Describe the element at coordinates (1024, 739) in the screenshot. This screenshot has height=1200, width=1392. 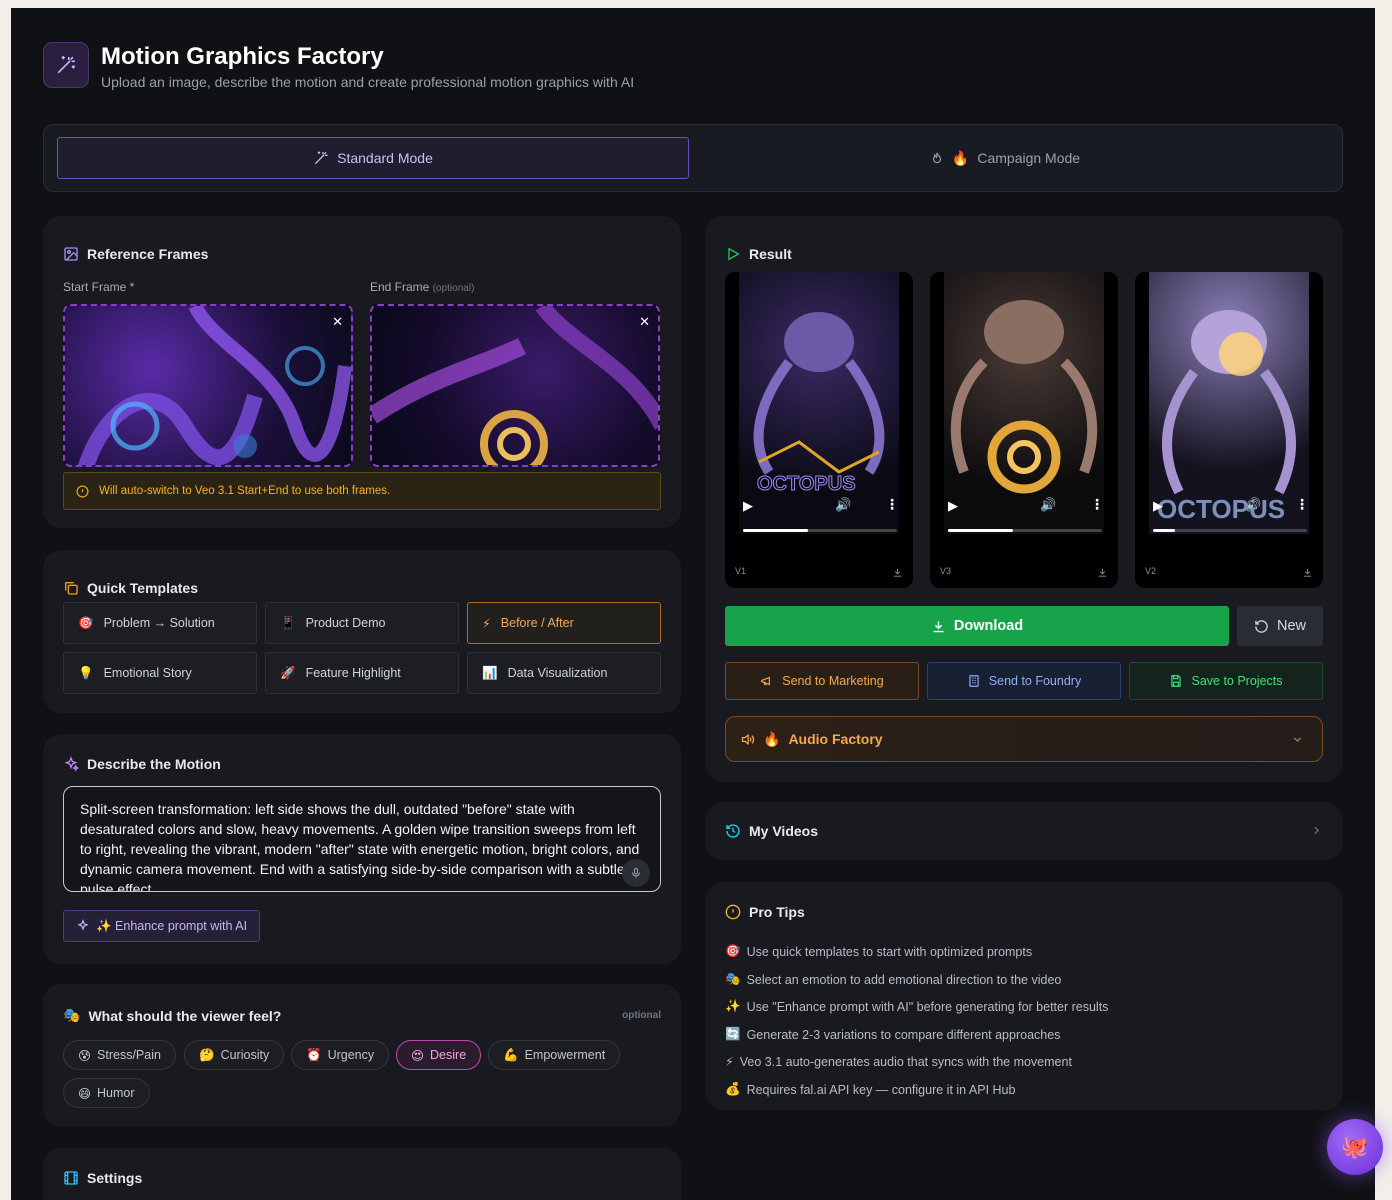
I see `audio-factory-toggle: 🔥 Audio Factory` at that location.